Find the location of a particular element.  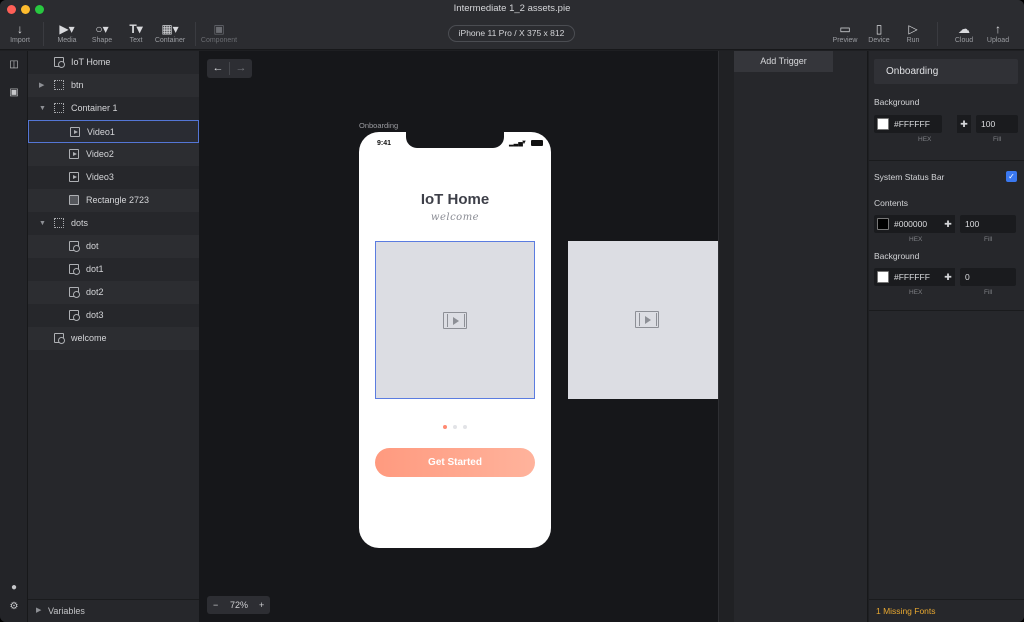

contents-fill-field: 100 is located at coordinates (988, 224).